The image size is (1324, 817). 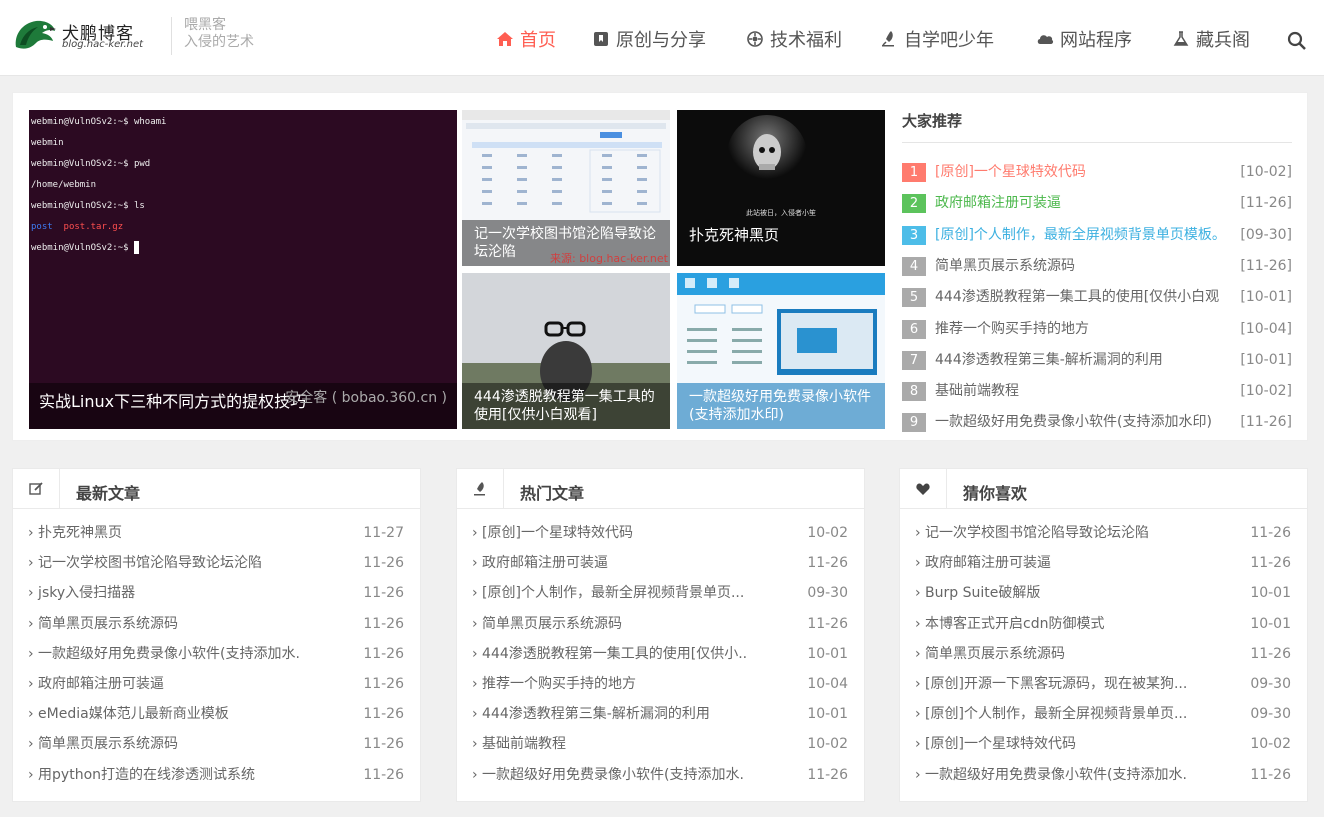 What do you see at coordinates (1085, 297) in the screenshot?
I see `recommend-item-title: 444渗透脱教程第一集工具的使用[仅供小白观` at bounding box center [1085, 297].